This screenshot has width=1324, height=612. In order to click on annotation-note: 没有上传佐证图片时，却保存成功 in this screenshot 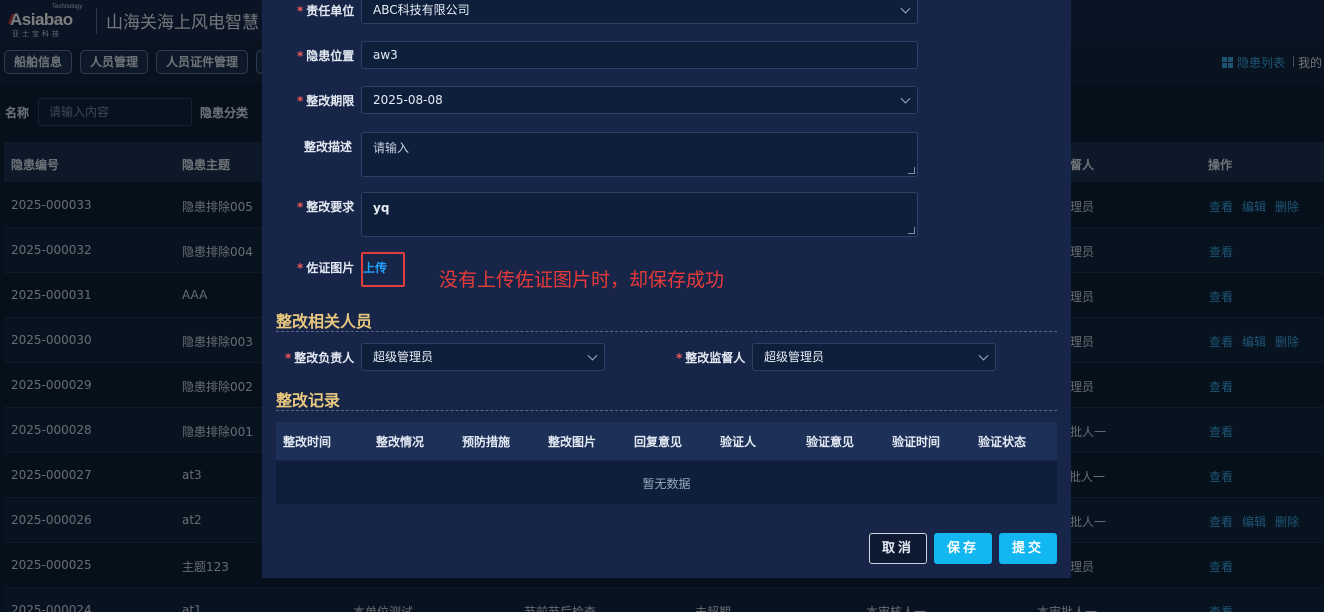, I will do `click(582, 280)`.